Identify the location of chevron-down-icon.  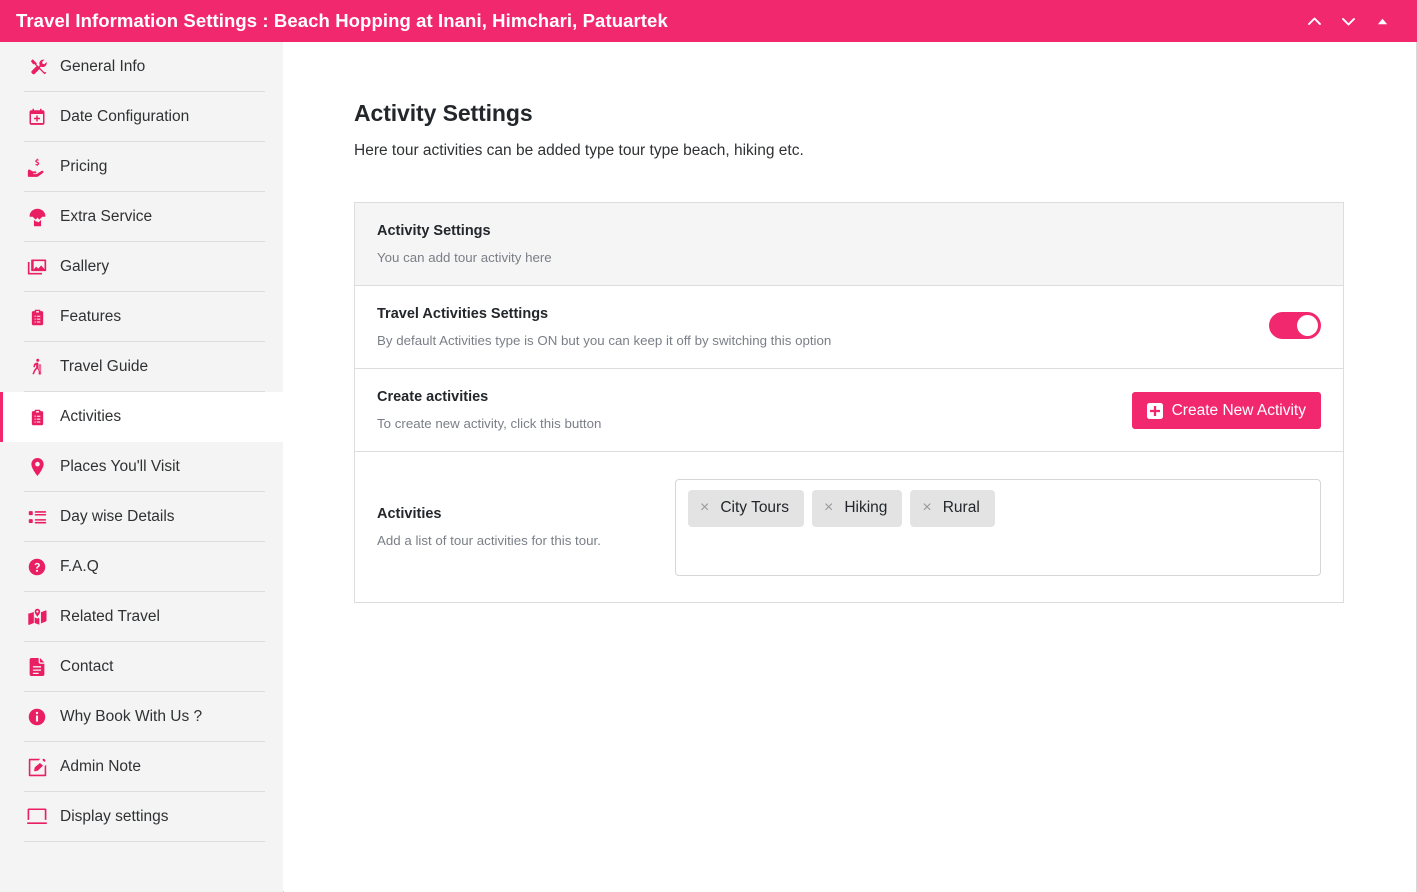
(1348, 21).